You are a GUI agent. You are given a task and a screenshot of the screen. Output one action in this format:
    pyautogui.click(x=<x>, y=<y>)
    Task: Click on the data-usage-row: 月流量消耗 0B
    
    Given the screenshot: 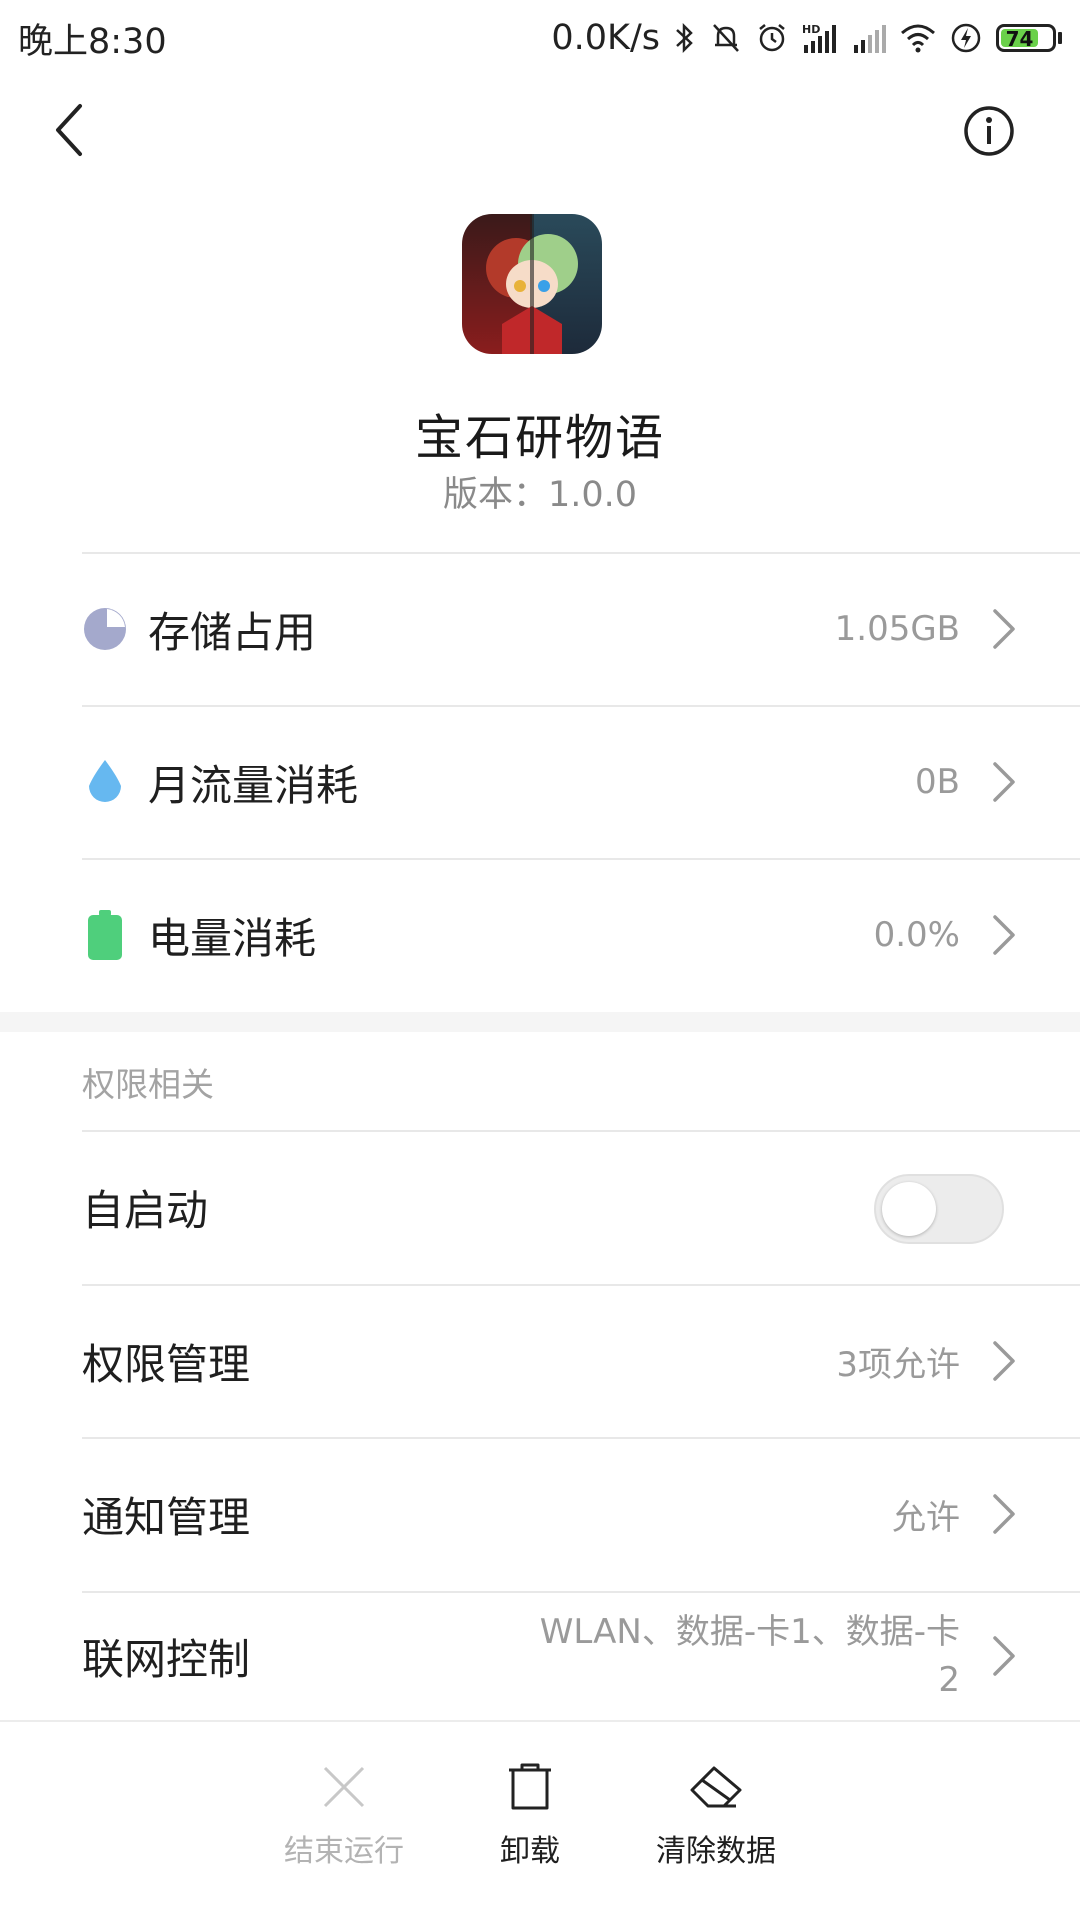 What is the action you would take?
    pyautogui.click(x=581, y=782)
    